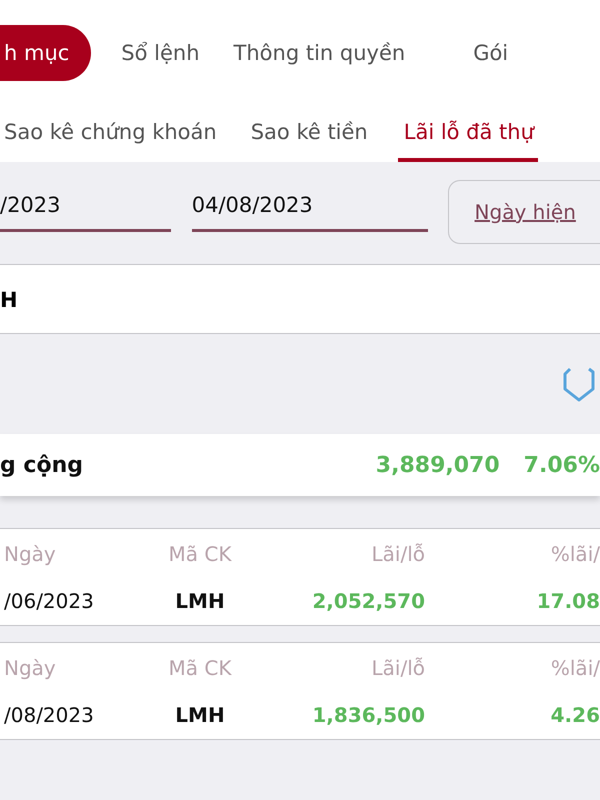  Describe the element at coordinates (468, 134) in the screenshot. I see `tab: Lãi lỗ đã thự` at that location.